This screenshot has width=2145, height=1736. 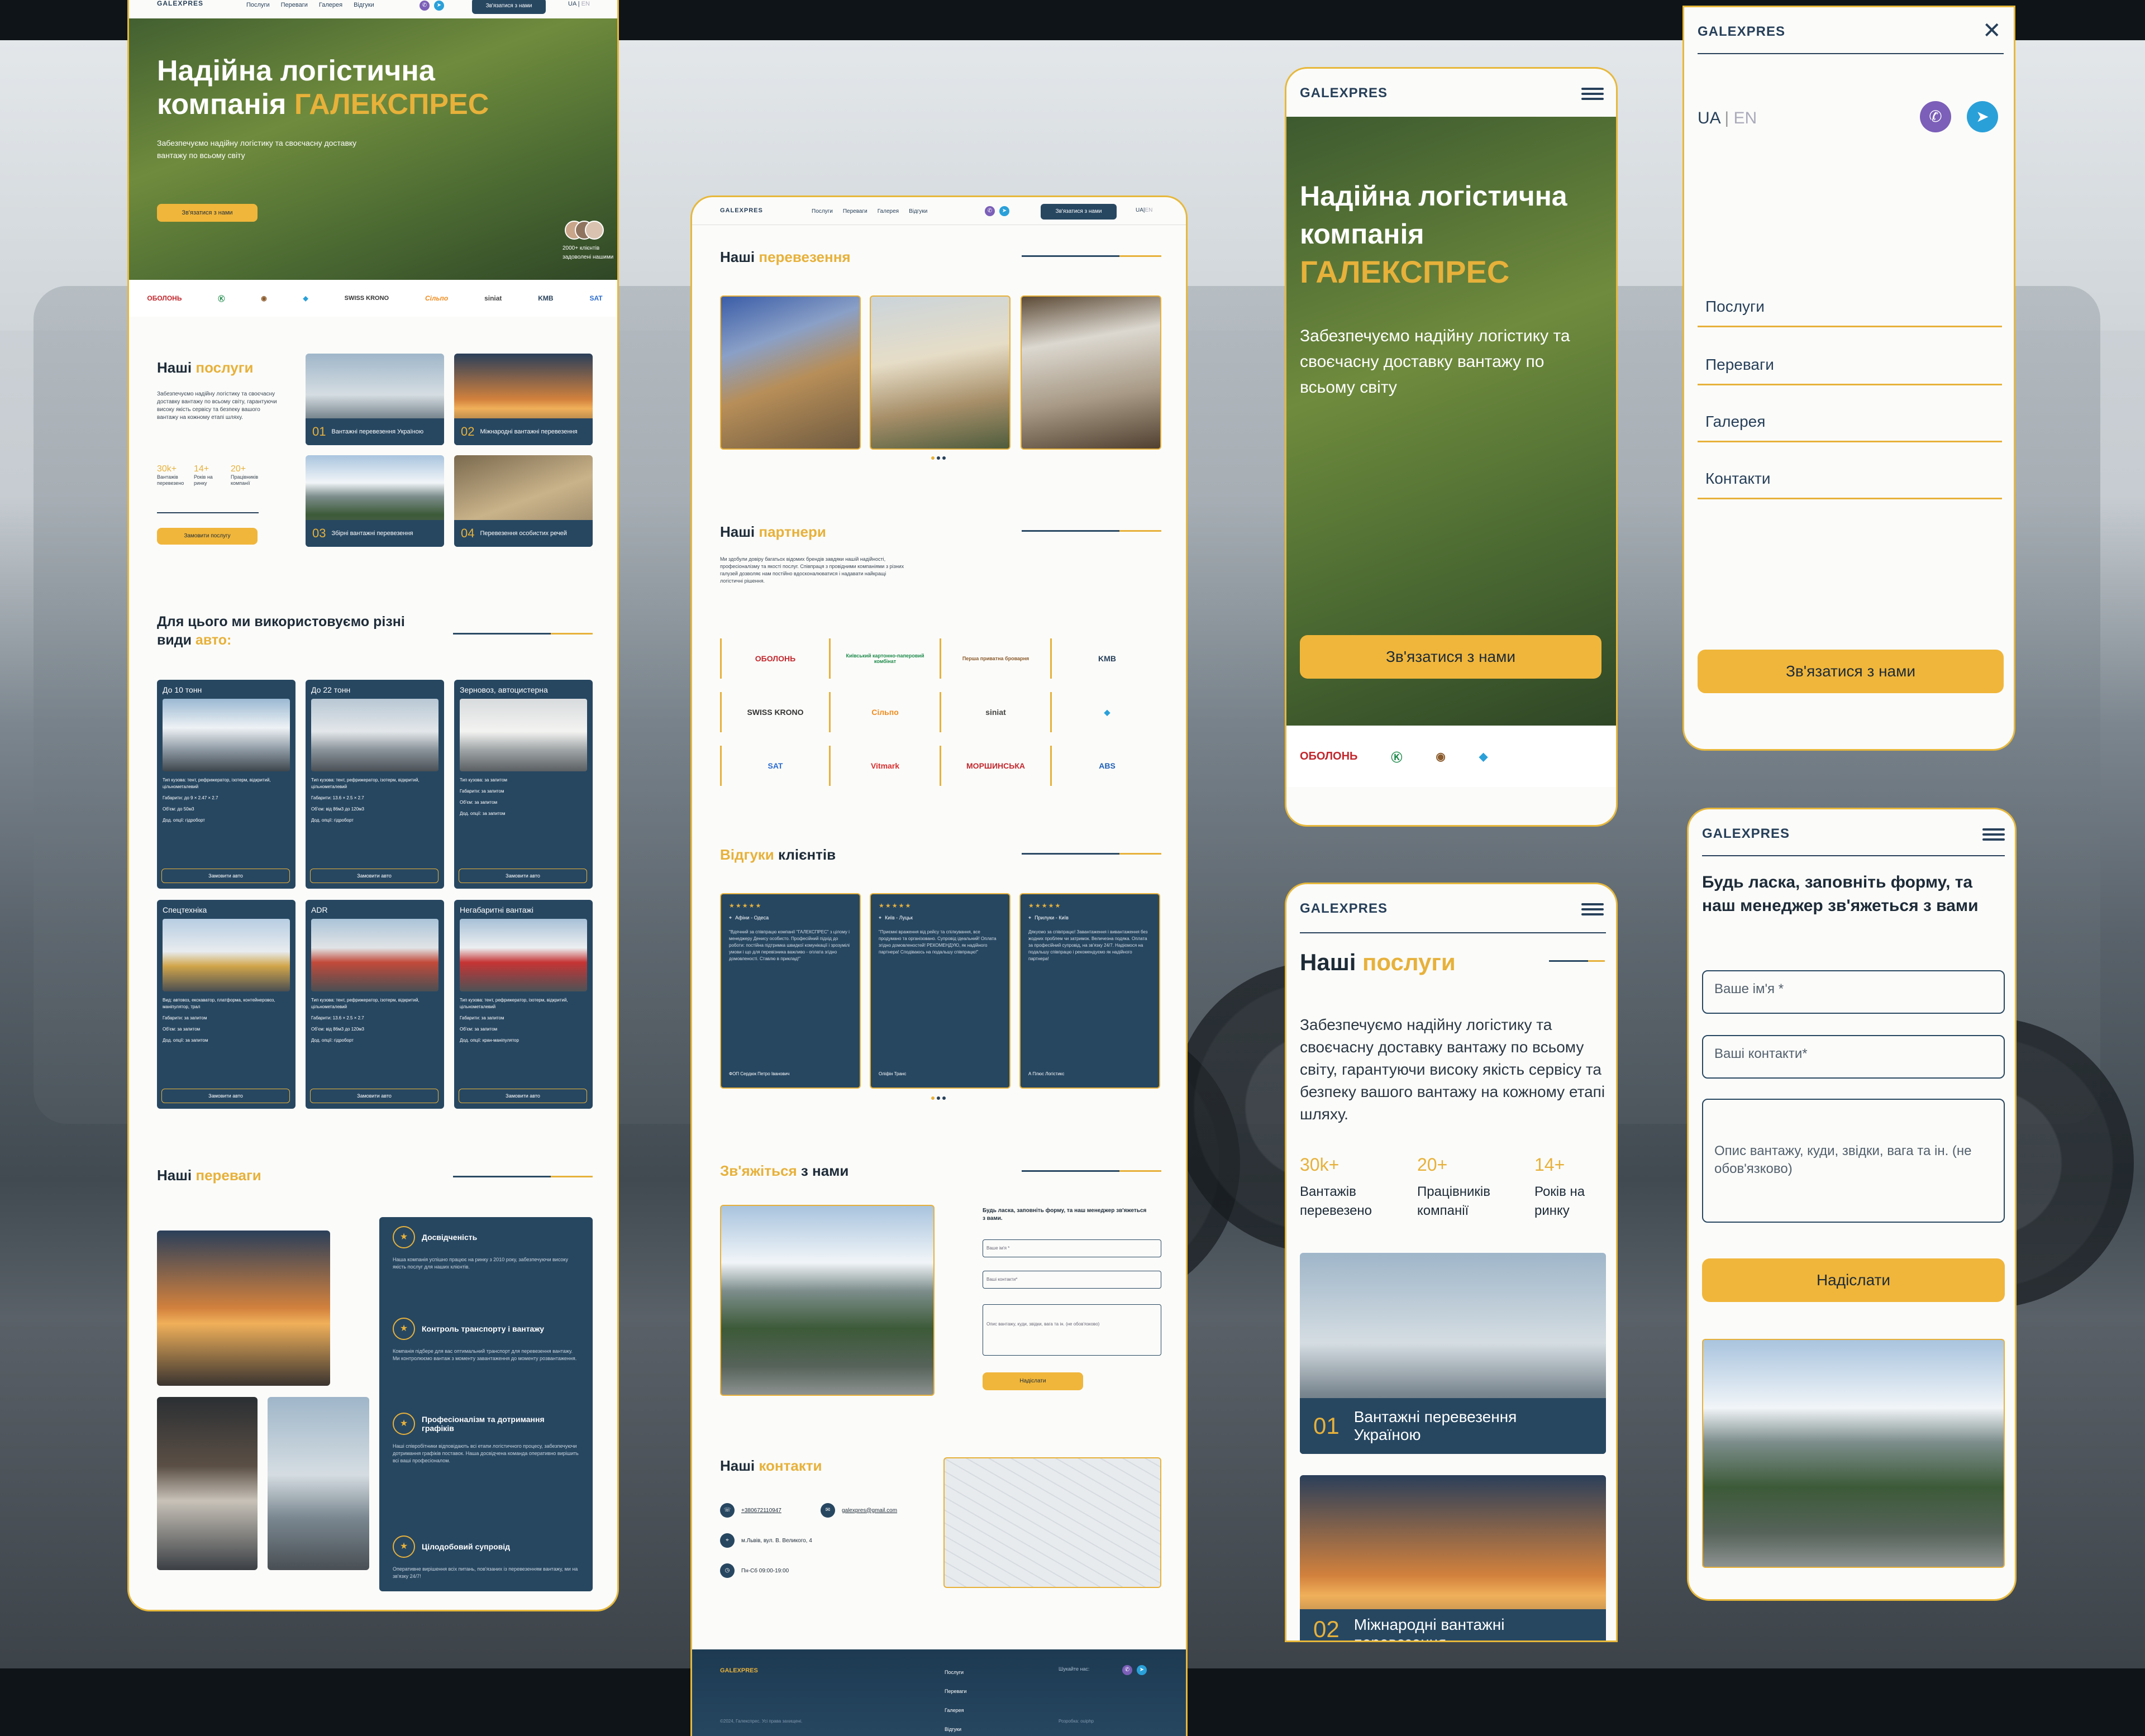 What do you see at coordinates (207, 213) in the screenshot?
I see `hero-contact-button: Зв'язатися з нами` at bounding box center [207, 213].